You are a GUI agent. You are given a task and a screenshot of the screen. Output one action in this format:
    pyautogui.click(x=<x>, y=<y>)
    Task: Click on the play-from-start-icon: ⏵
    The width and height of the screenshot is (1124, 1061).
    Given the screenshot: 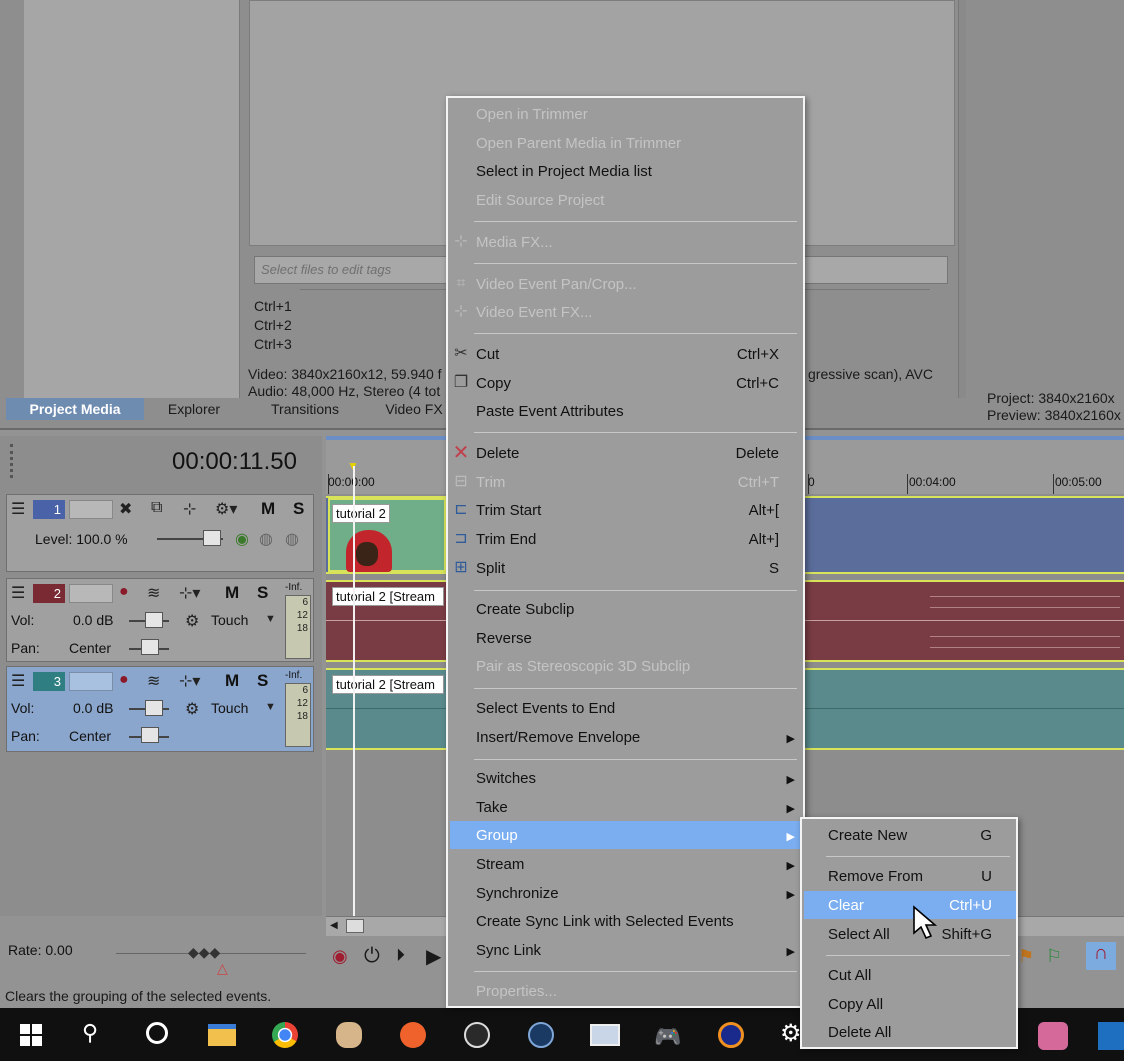 What is the action you would take?
    pyautogui.click(x=400, y=955)
    